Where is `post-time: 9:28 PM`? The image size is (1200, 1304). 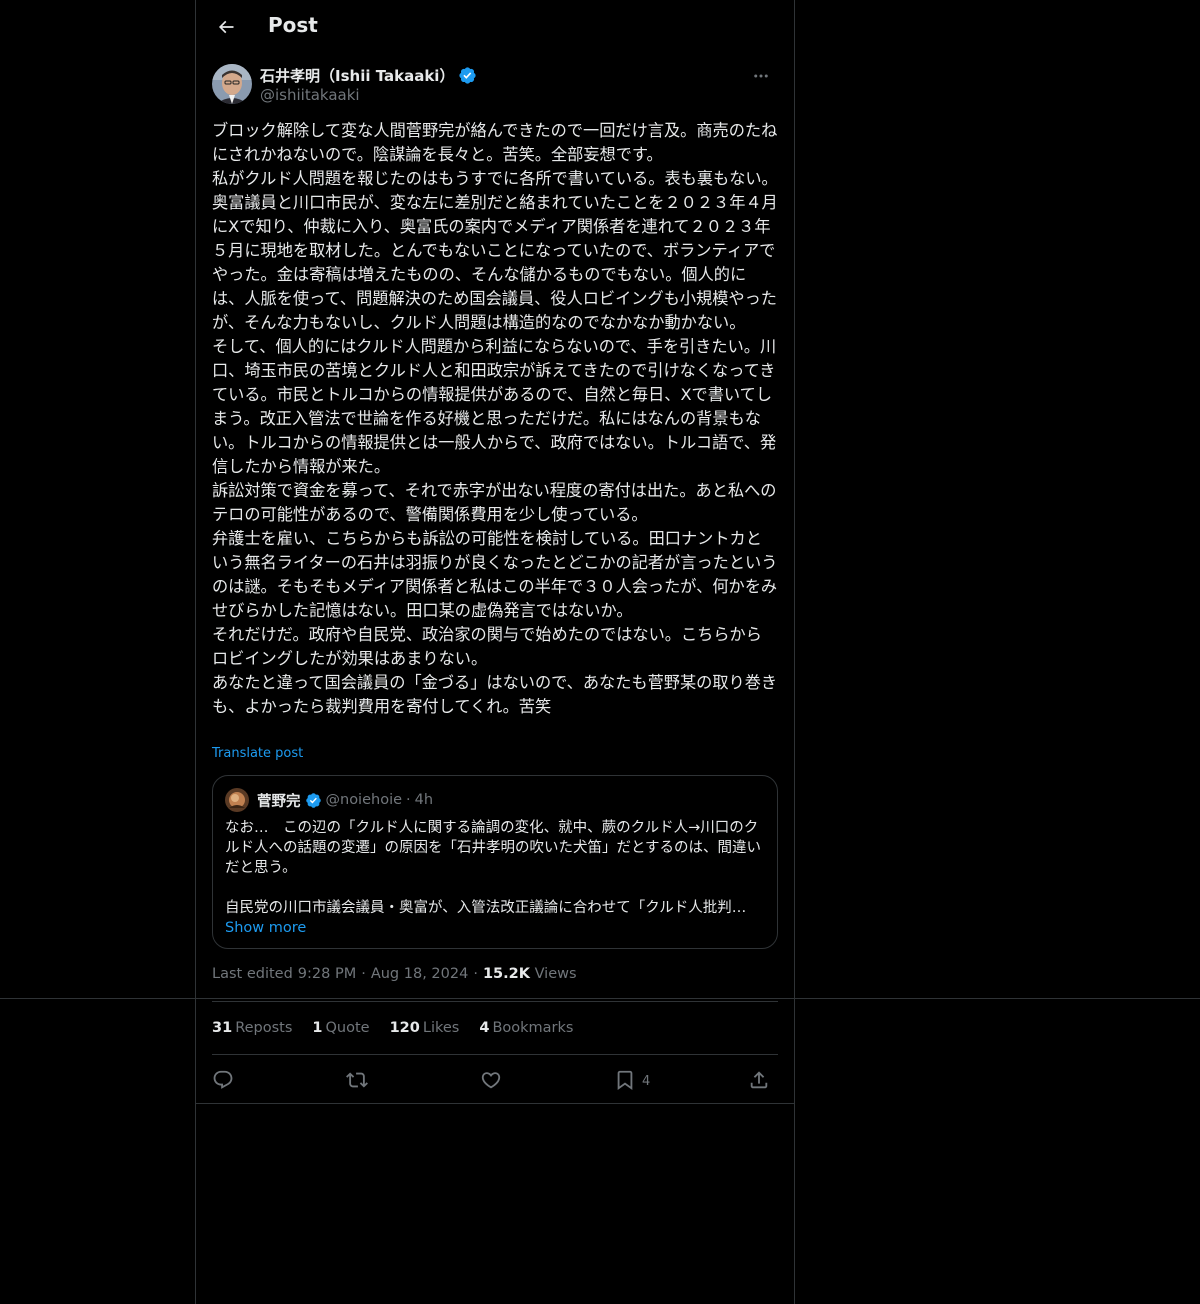
post-time: 9:28 PM is located at coordinates (327, 974).